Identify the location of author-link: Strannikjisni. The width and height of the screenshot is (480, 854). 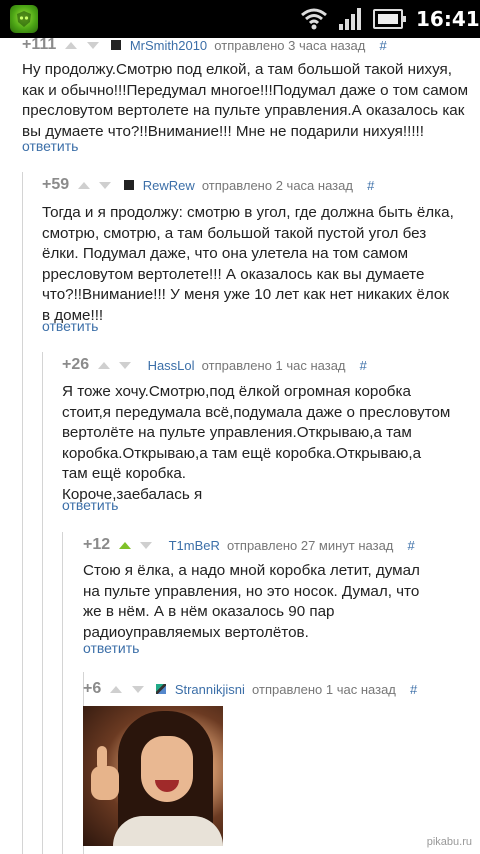
(210, 689).